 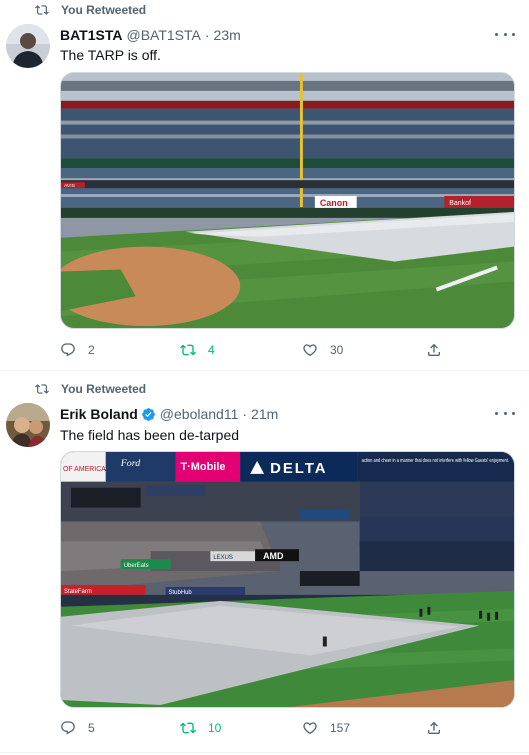 I want to click on verified-badge-icon, so click(x=148, y=414).